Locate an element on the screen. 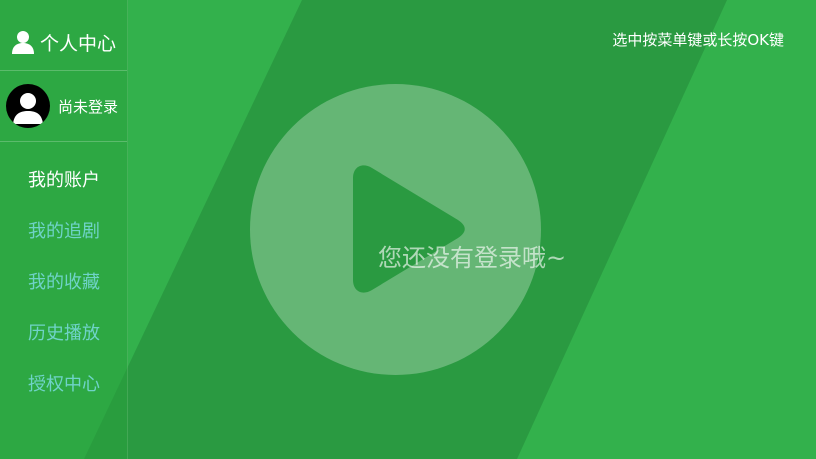  default-avatar-icon is located at coordinates (28, 106).